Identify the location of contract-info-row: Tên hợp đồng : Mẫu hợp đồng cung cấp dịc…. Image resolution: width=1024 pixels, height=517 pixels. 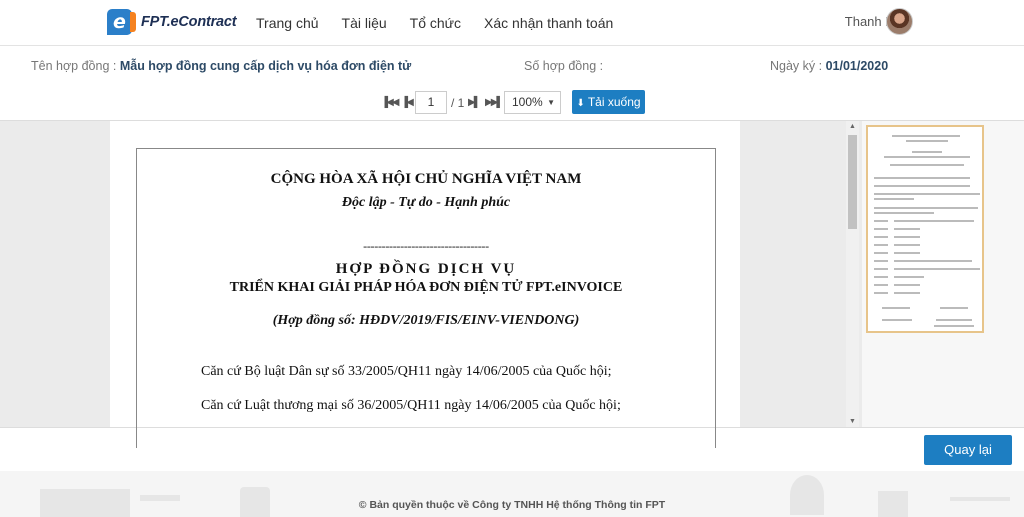
(512, 66).